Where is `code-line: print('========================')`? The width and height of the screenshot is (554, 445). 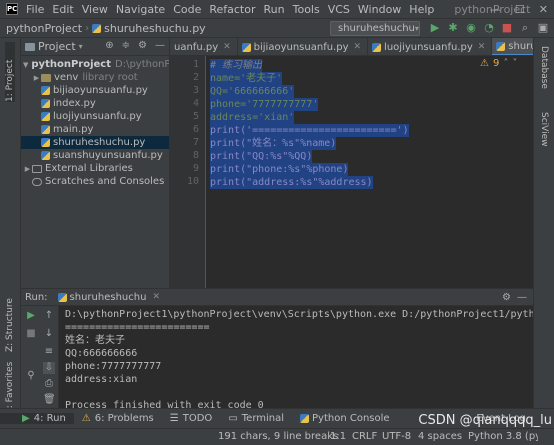
code-line: print('========================') is located at coordinates (309, 130).